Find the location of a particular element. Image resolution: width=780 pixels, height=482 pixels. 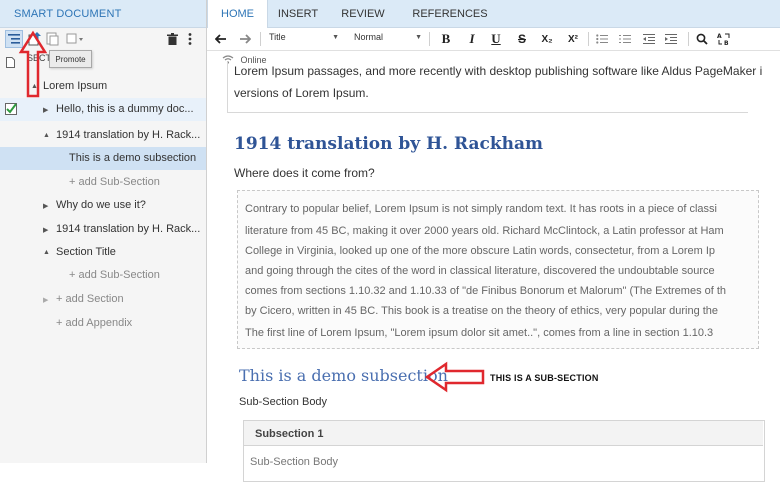

section-heading: 1914 translation by H. Rackham is located at coordinates (388, 144).